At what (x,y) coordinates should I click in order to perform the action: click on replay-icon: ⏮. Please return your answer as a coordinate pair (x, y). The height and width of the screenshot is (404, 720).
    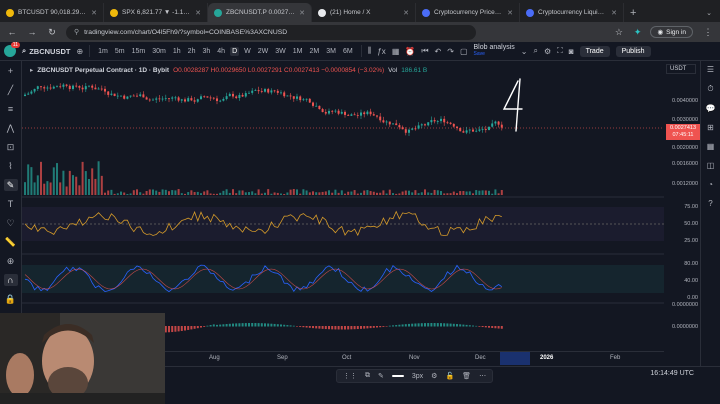
    Looking at the image, I should click on (424, 51).